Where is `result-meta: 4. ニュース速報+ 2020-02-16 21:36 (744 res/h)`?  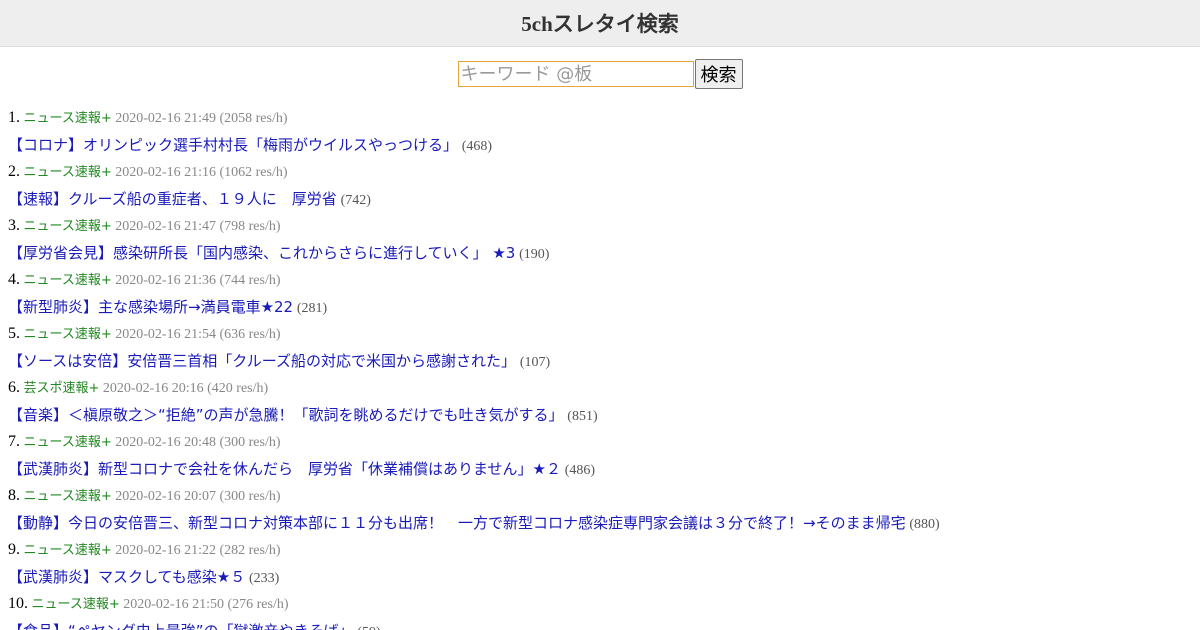 result-meta: 4. ニュース速報+ 2020-02-16 21:36 (744 res/h) is located at coordinates (604, 280).